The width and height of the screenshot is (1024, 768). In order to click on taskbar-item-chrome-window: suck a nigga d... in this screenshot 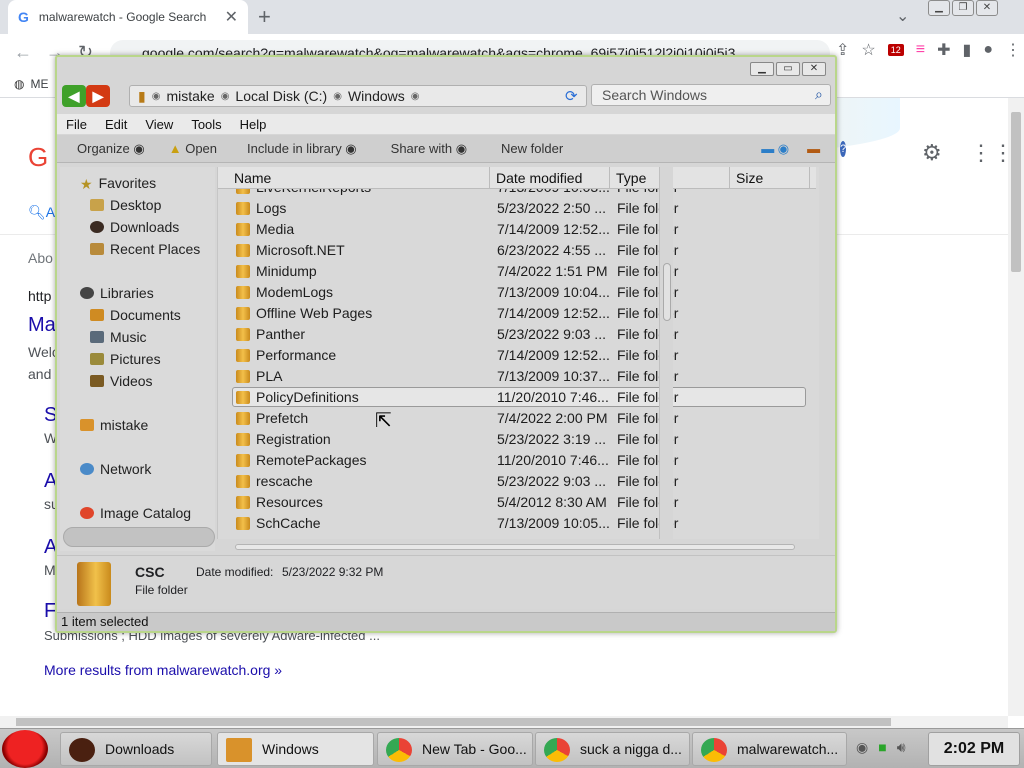, I will do `click(612, 749)`.